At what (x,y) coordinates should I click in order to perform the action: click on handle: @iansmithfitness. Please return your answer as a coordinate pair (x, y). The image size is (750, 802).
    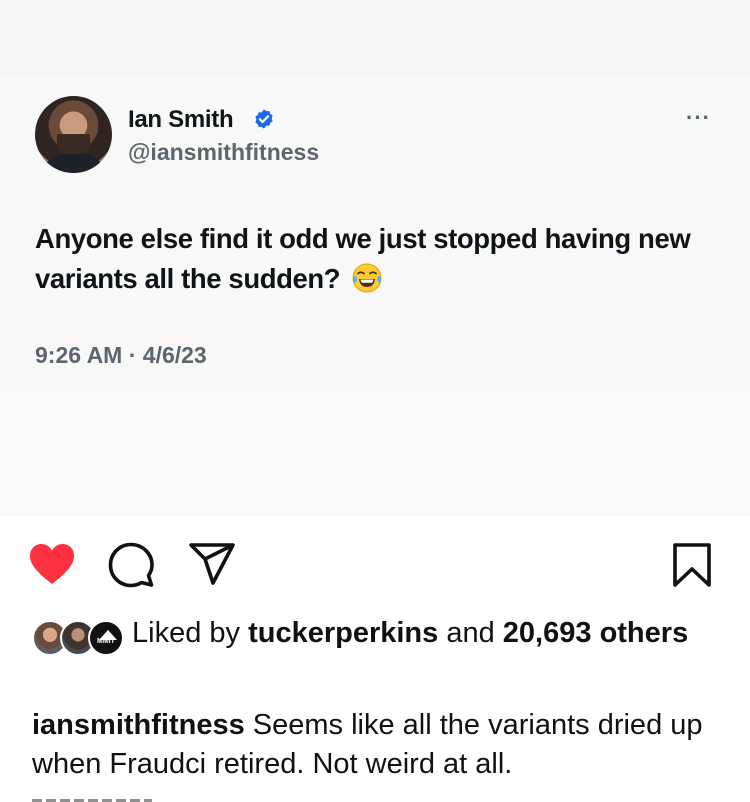
    Looking at the image, I should click on (223, 152).